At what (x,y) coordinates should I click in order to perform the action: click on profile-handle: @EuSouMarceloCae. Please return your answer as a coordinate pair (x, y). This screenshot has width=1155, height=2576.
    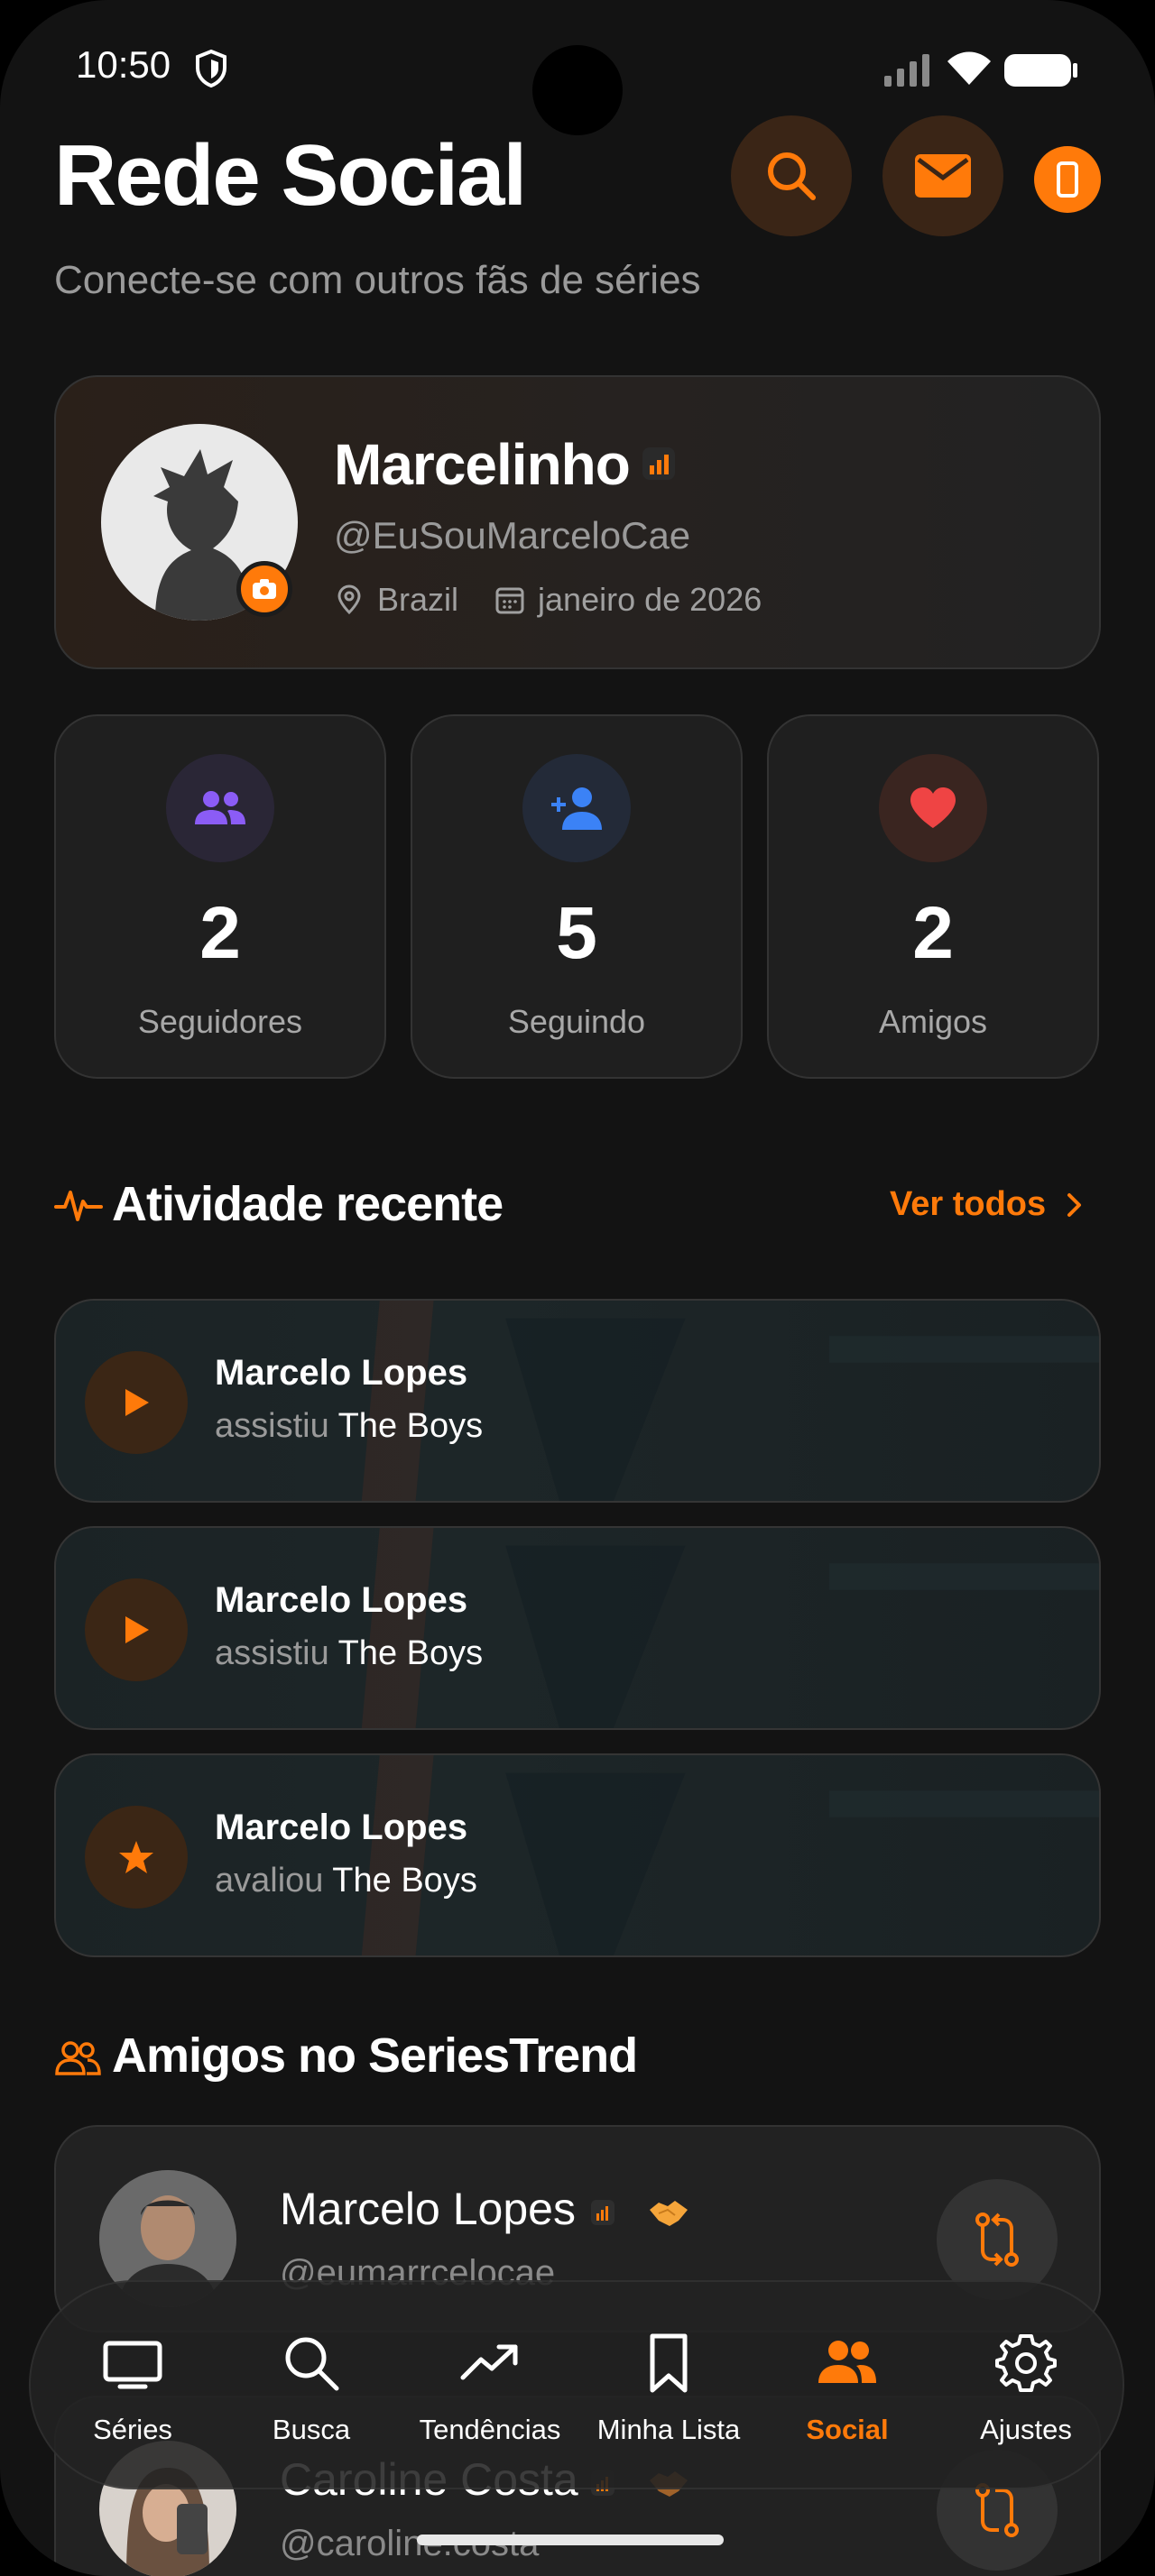
    Looking at the image, I should click on (512, 536).